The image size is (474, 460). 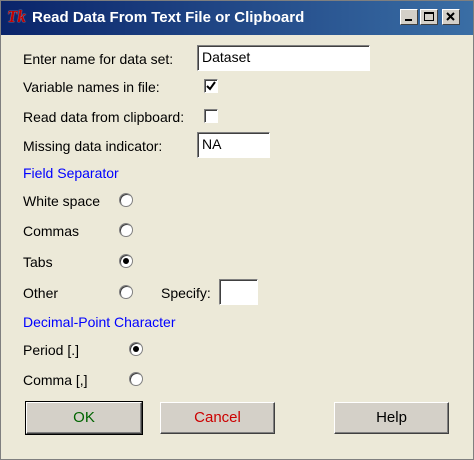 I want to click on checkmark-icon, so click(x=211, y=86).